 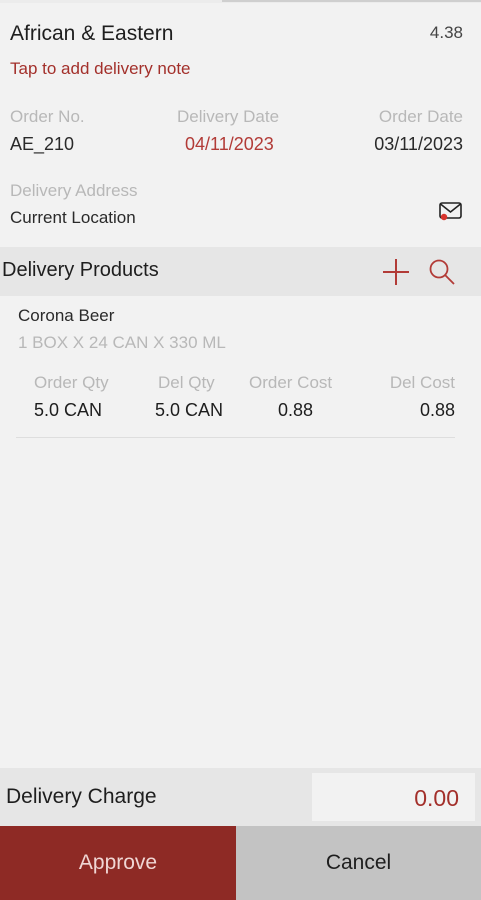 I want to click on section-title: Delivery Products, so click(x=80, y=270).